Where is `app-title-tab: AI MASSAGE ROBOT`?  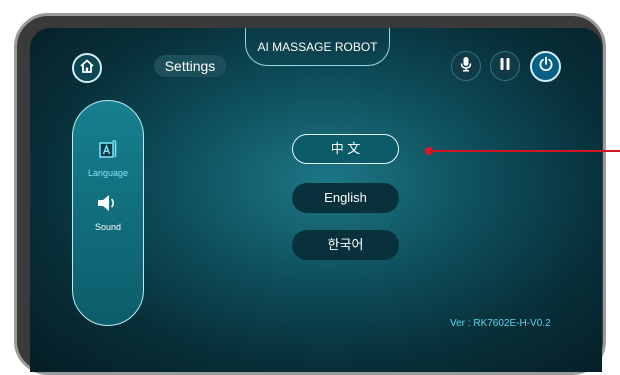
app-title-tab: AI MASSAGE ROBOT is located at coordinates (317, 47).